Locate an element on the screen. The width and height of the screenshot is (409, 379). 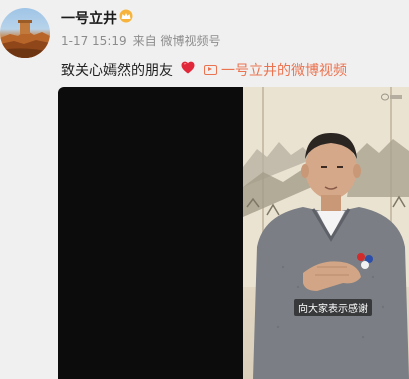
heart-icon is located at coordinates (188, 67).